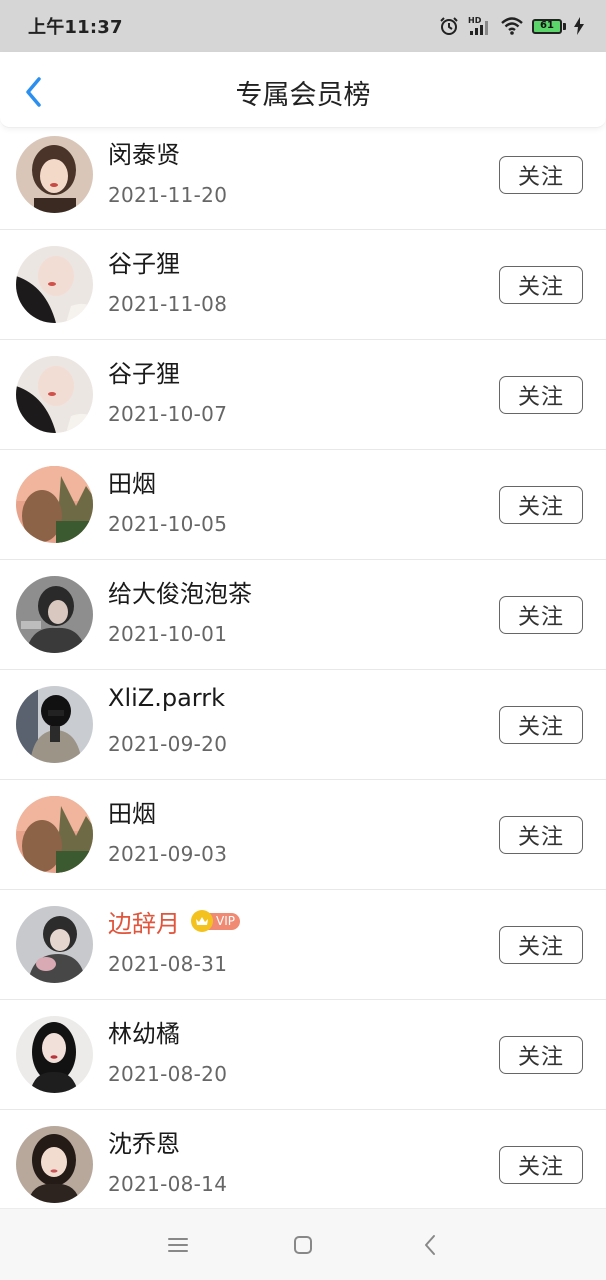 This screenshot has height=1280, width=606. What do you see at coordinates (168, 964) in the screenshot?
I see `member-date: 2021-08-31` at bounding box center [168, 964].